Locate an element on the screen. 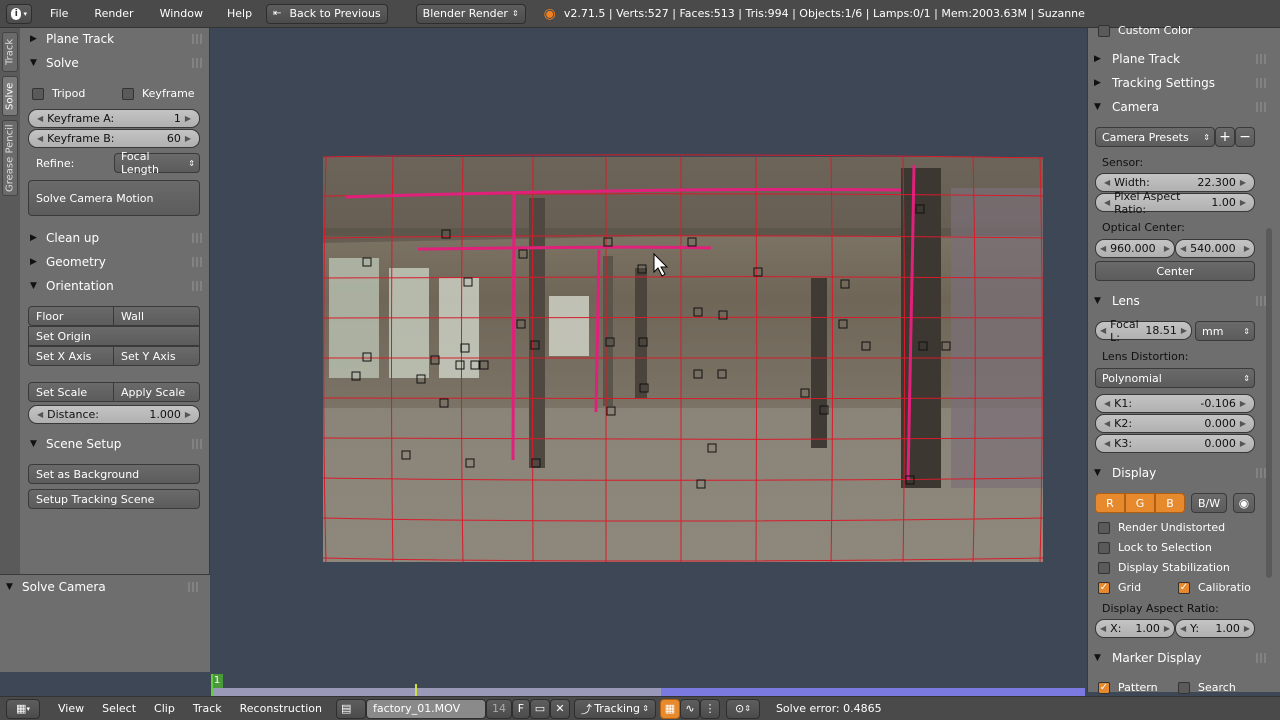  grid-checkbox: ✓ Grid is located at coordinates (1119, 587).